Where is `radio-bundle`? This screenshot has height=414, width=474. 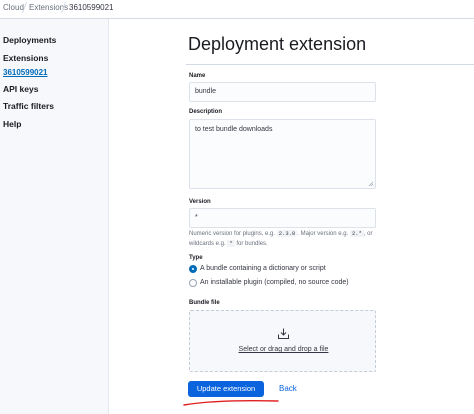 radio-bundle is located at coordinates (193, 269).